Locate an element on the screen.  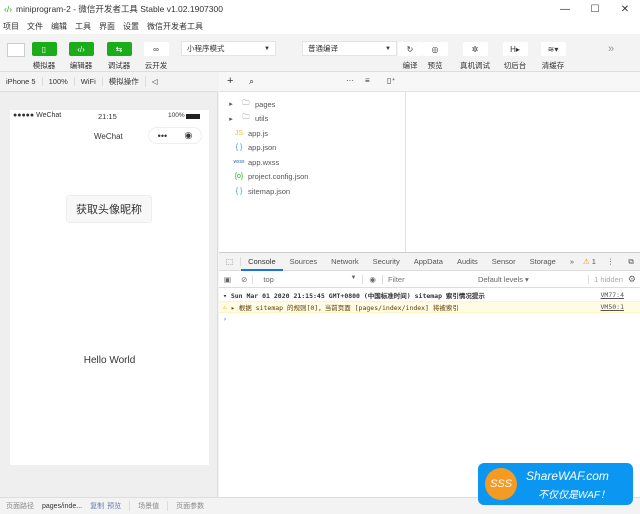
folder-utils: ▸ 🗀 utils is located at coordinates (315, 119).